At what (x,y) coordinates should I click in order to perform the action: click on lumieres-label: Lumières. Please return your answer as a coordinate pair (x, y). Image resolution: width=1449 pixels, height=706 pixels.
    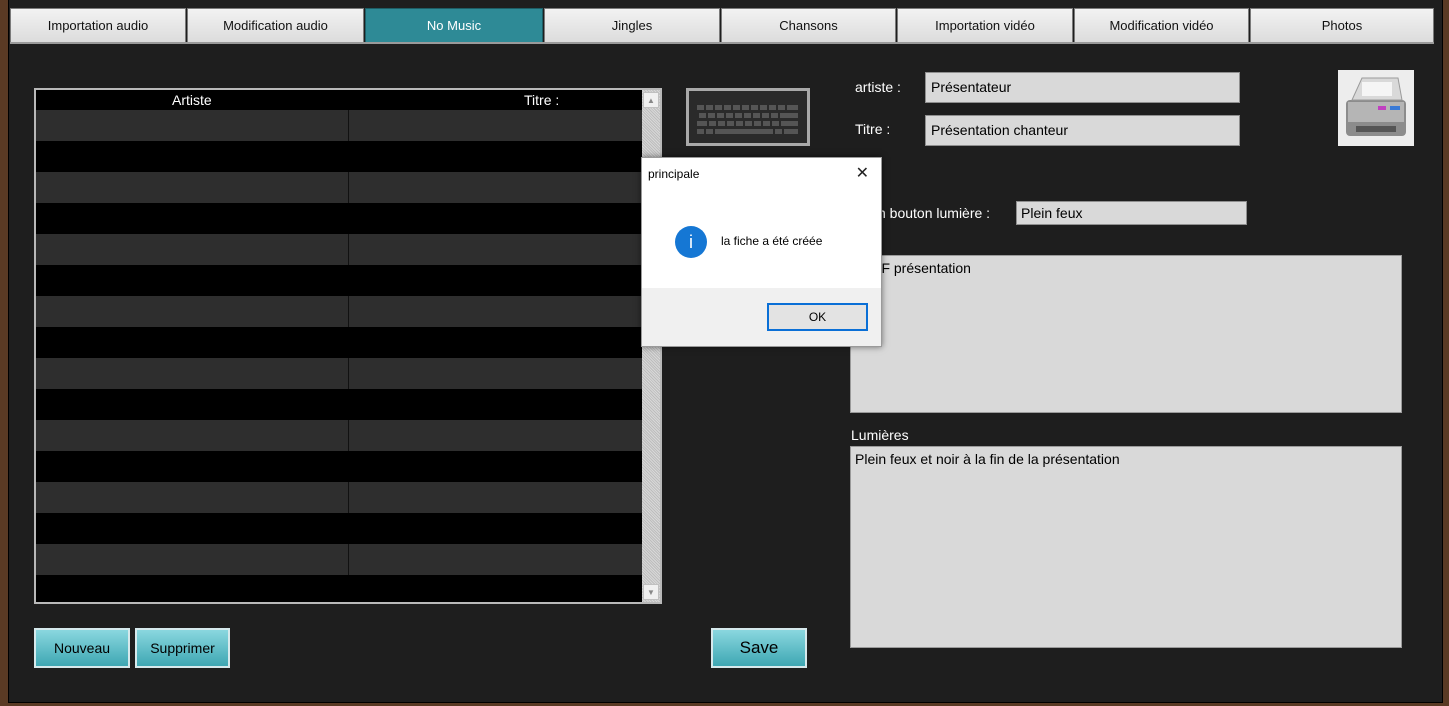
    Looking at the image, I should click on (880, 435).